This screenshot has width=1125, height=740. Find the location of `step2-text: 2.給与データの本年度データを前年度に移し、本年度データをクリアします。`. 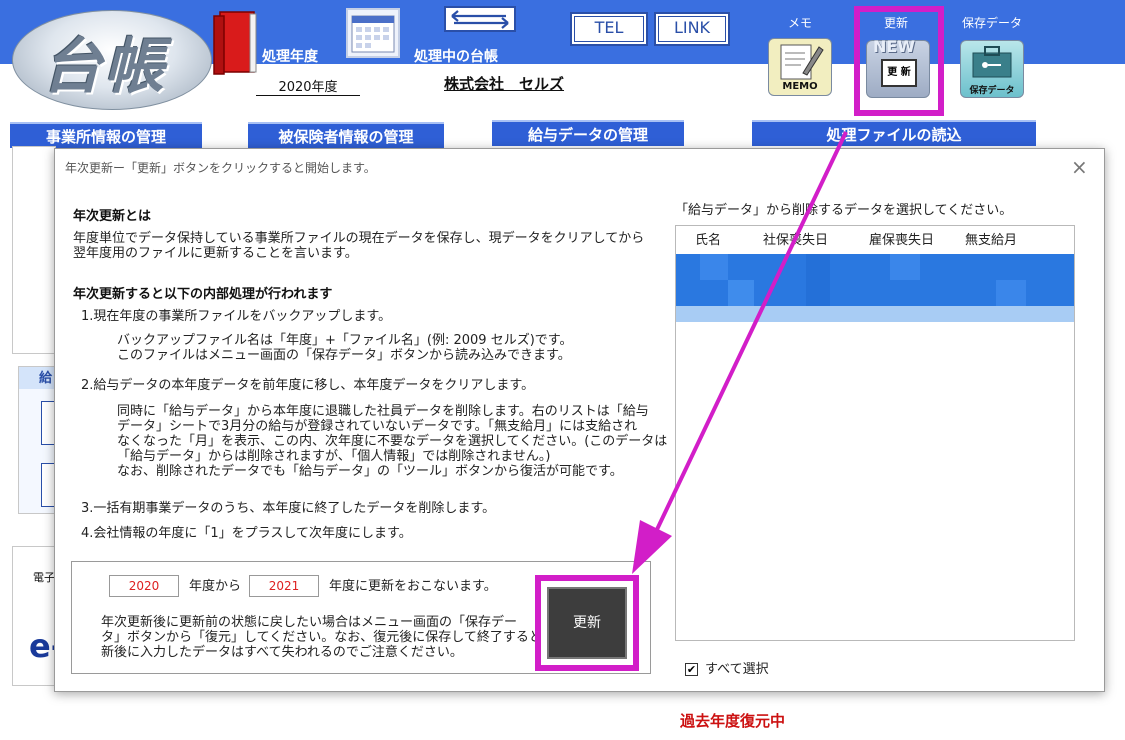

step2-text: 2.給与データの本年度データを前年度に移し、本年度データをクリアします。 is located at coordinates (308, 385).